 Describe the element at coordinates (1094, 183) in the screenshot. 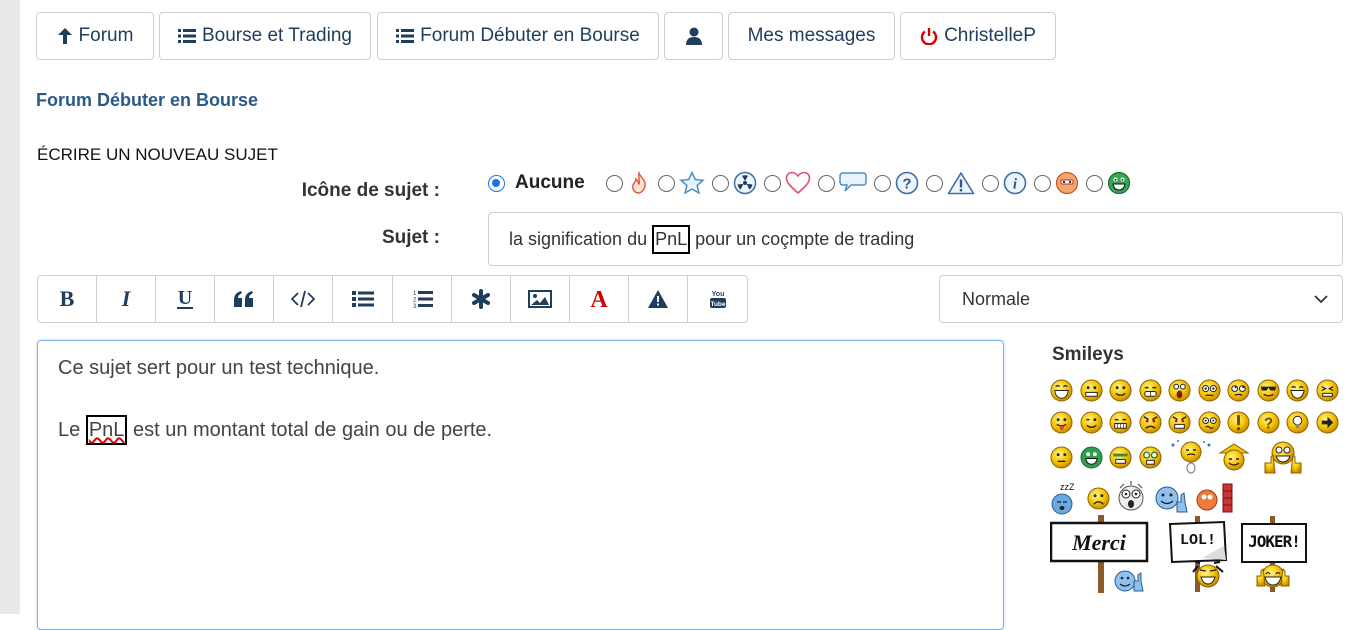

I see `radio-grin` at that location.